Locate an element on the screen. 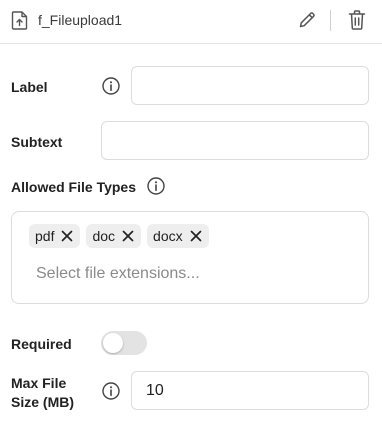  max-file-size-input is located at coordinates (250, 390).